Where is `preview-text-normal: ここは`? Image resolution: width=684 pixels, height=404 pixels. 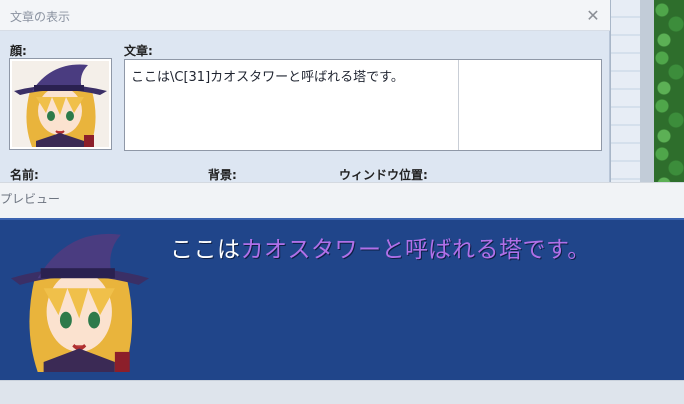
preview-text-normal: ここは is located at coordinates (205, 250).